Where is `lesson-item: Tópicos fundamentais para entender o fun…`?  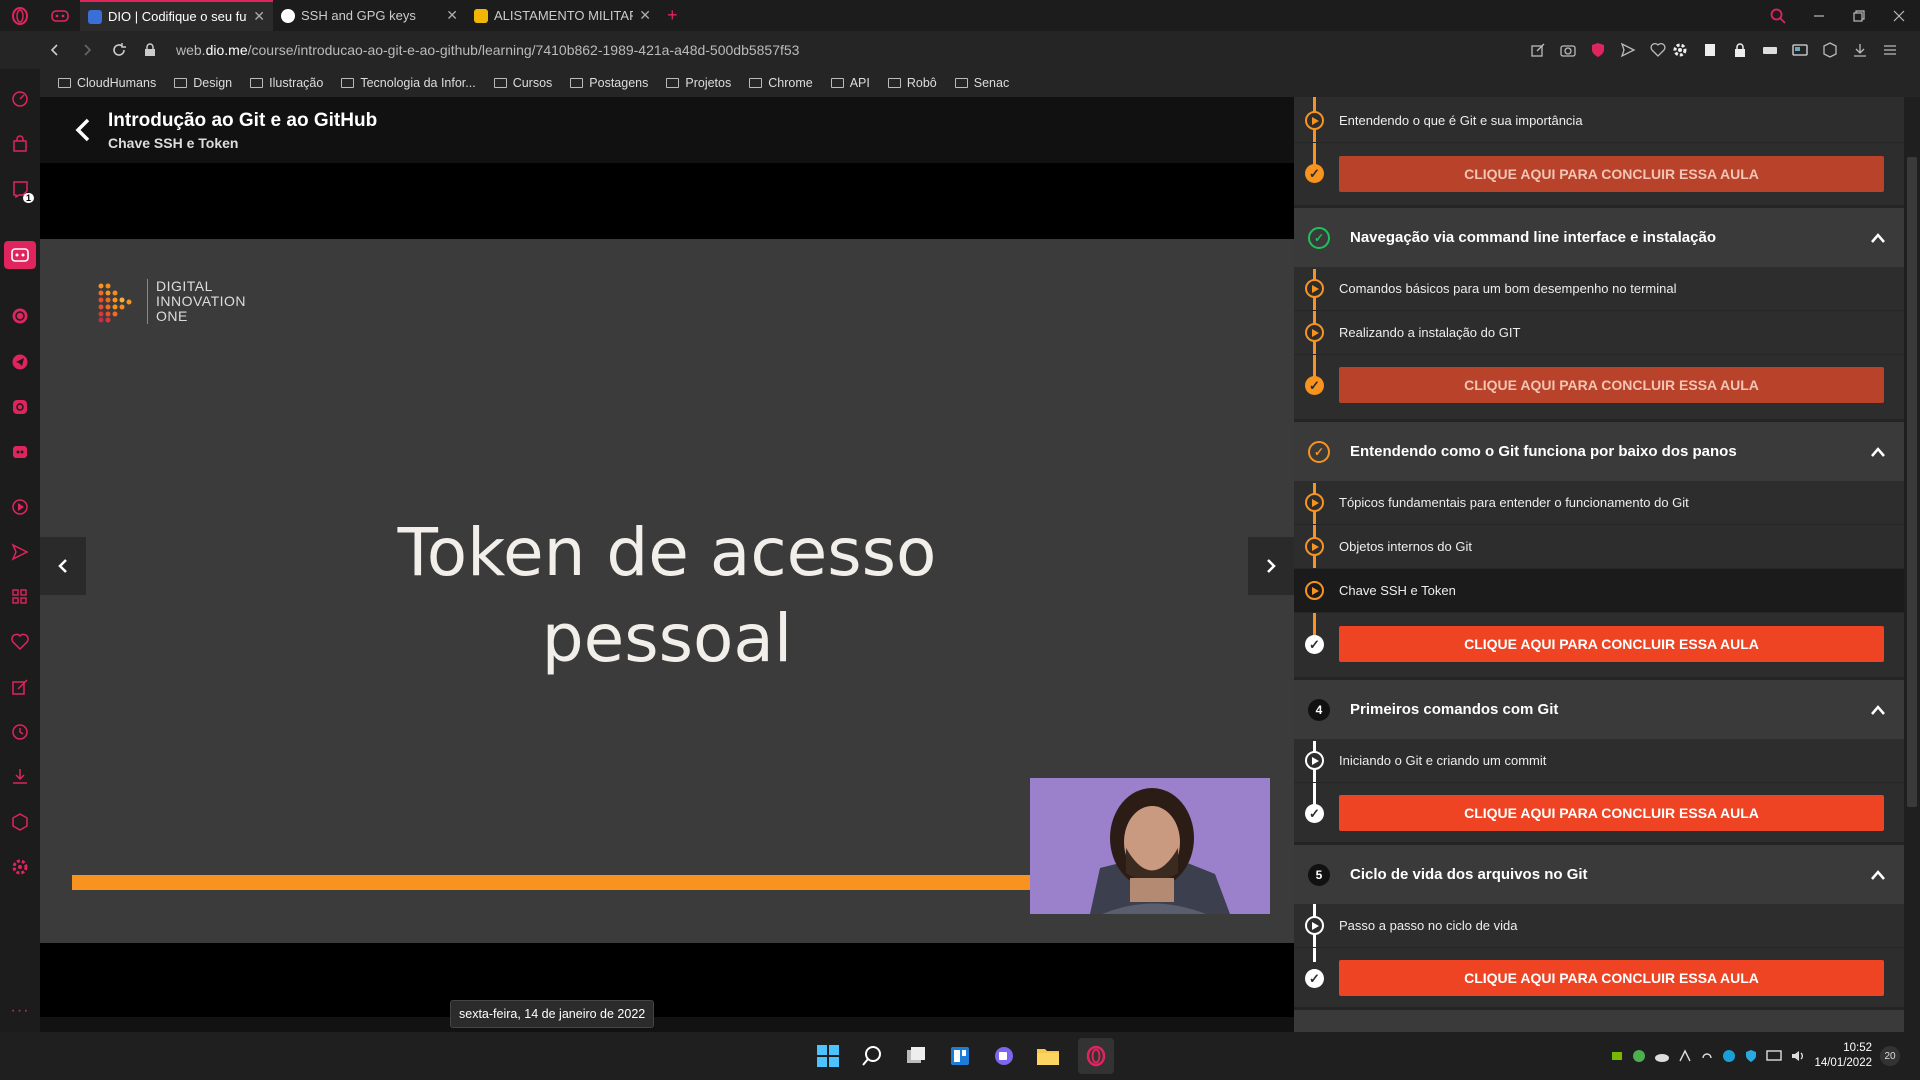 lesson-item: Tópicos fundamentais para entender o fun… is located at coordinates (1599, 503).